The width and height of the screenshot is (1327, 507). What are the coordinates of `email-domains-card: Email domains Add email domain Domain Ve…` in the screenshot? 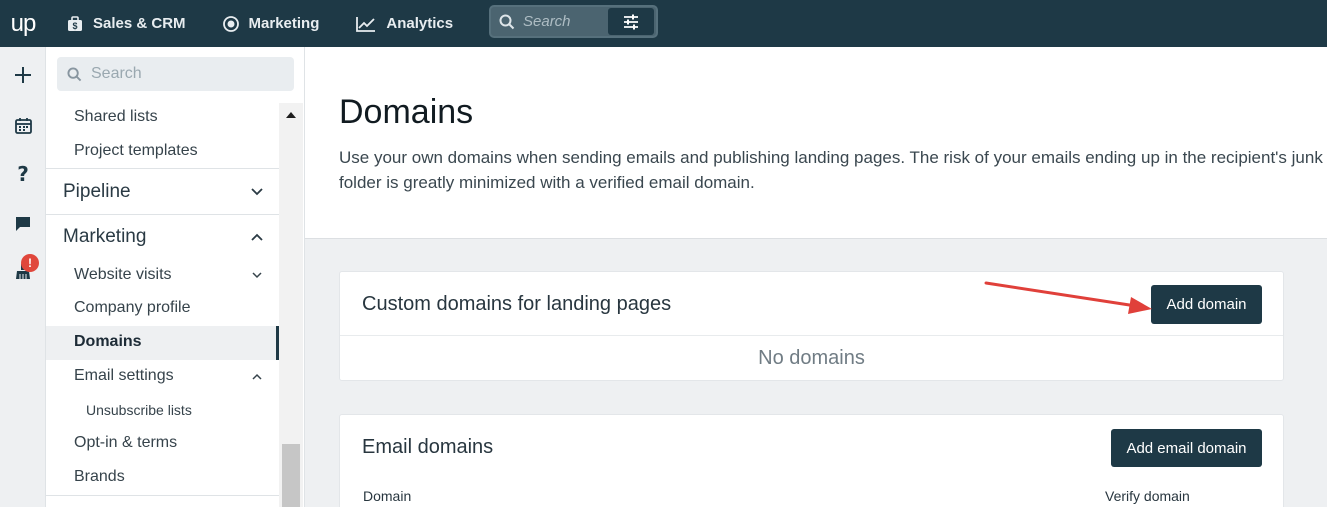 It's located at (811, 460).